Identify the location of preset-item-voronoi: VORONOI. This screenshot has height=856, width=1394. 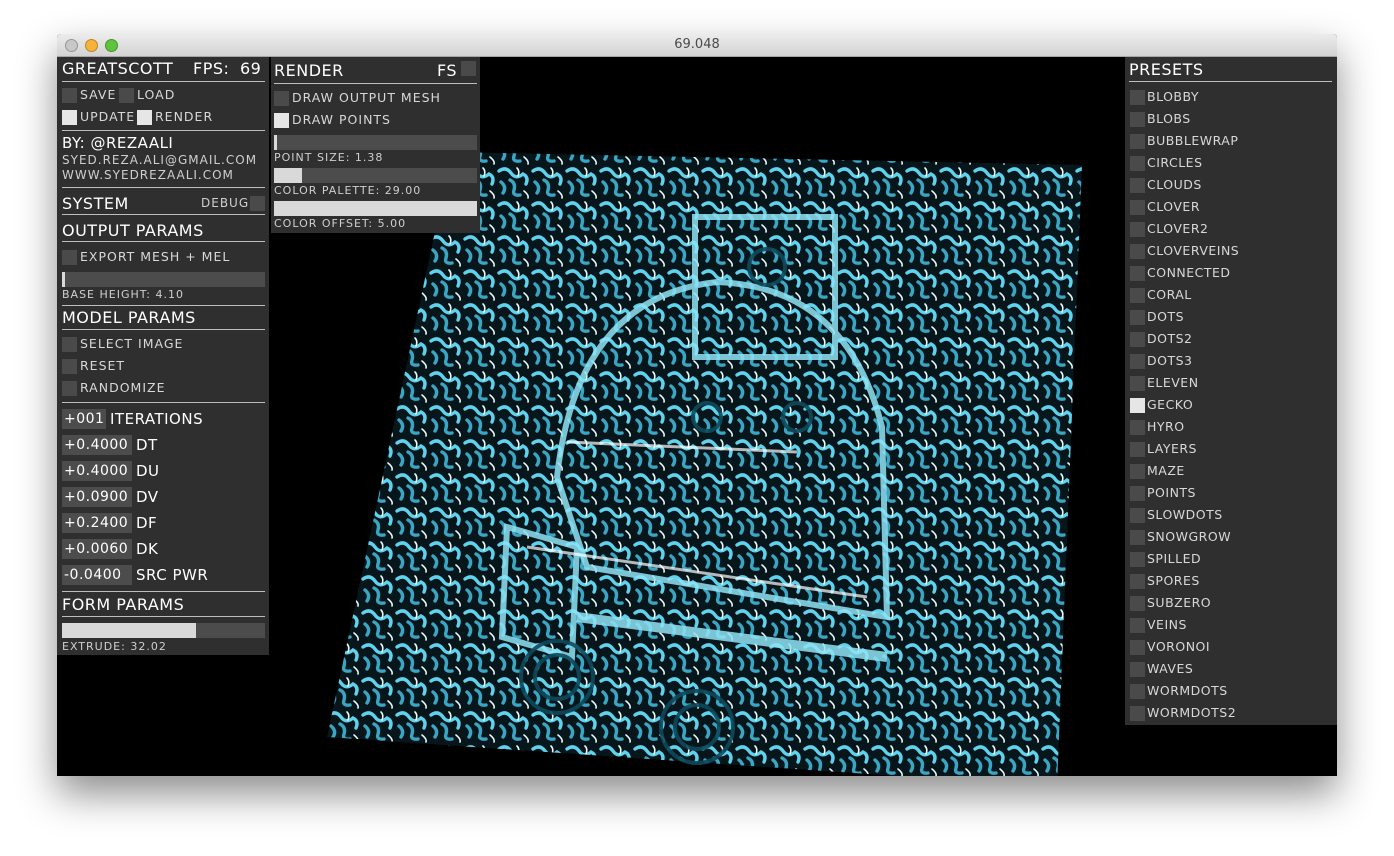
(1230, 647).